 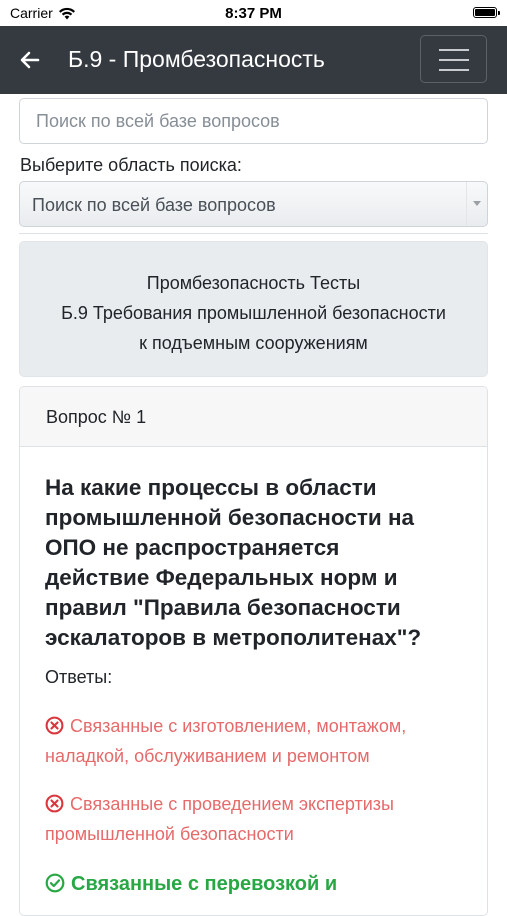 What do you see at coordinates (131, 165) in the screenshot?
I see `scope-label: Выберите область поиска:` at bounding box center [131, 165].